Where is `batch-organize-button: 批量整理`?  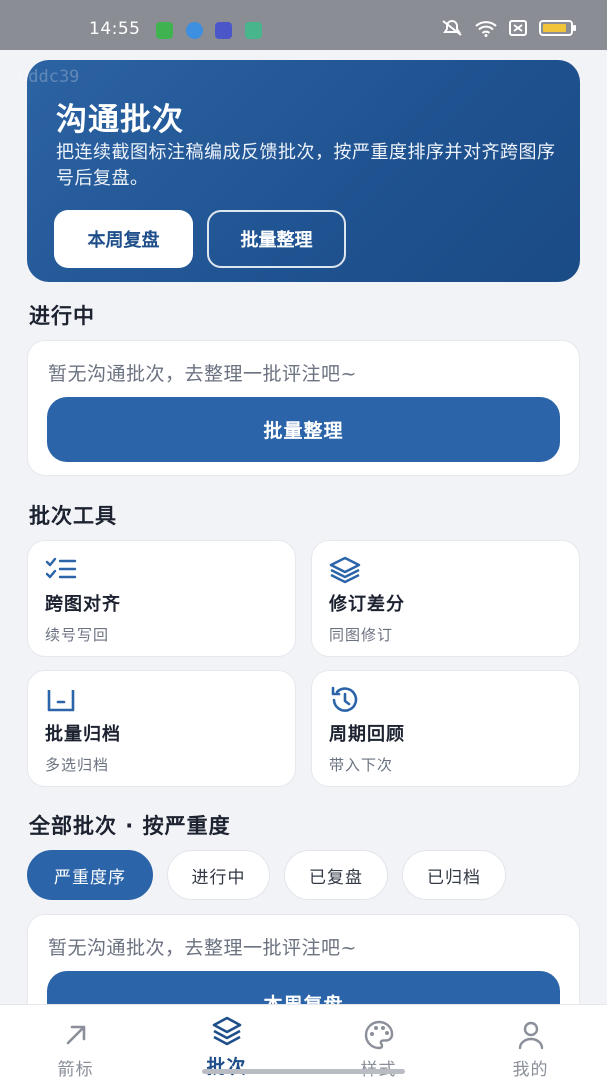 batch-organize-button: 批量整理 is located at coordinates (276, 239).